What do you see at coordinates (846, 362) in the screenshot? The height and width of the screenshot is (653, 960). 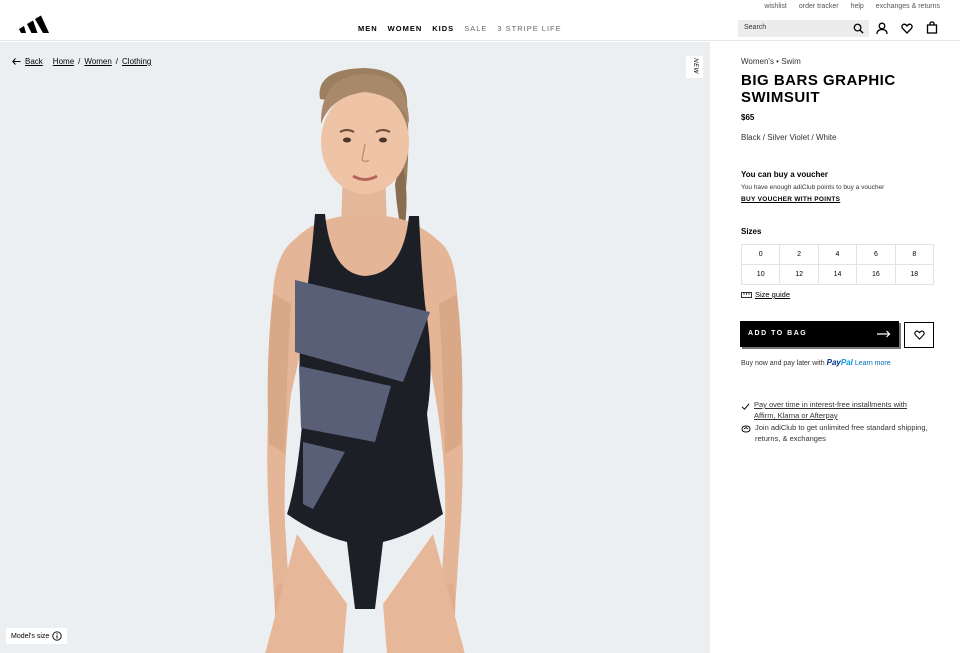 I see `paypal-logo-pal: Pal` at bounding box center [846, 362].